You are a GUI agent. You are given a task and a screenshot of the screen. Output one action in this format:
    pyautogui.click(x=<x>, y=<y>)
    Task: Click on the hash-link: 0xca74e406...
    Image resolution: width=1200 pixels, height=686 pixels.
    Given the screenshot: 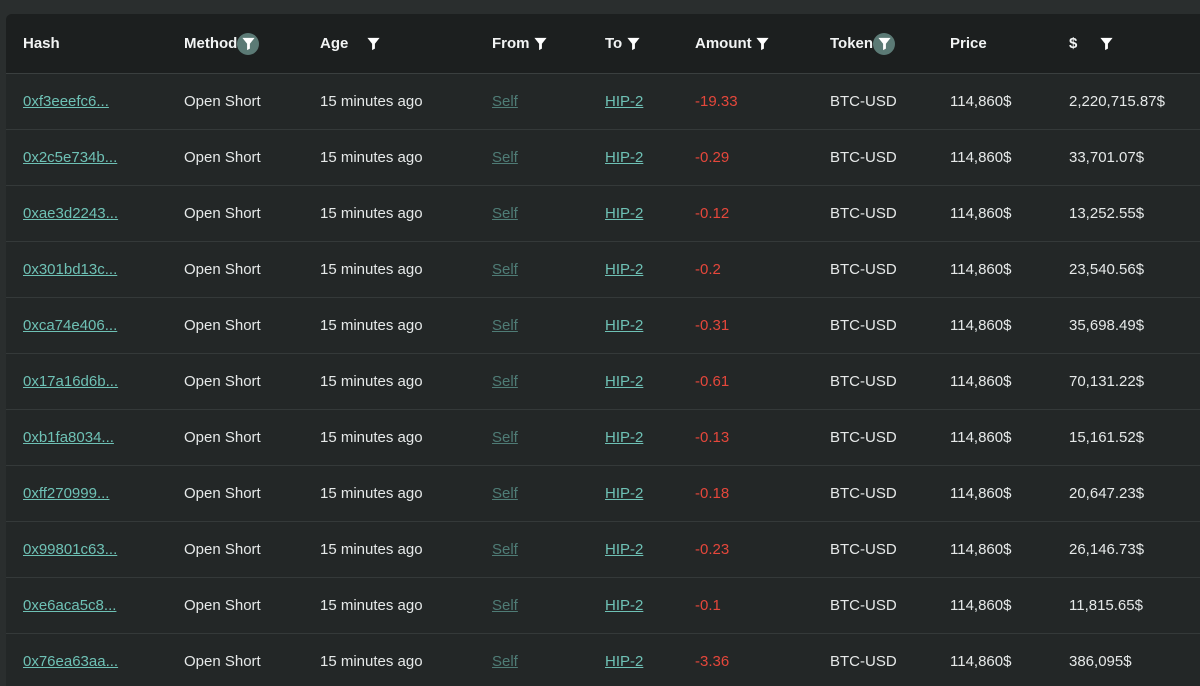 What is the action you would take?
    pyautogui.click(x=70, y=325)
    